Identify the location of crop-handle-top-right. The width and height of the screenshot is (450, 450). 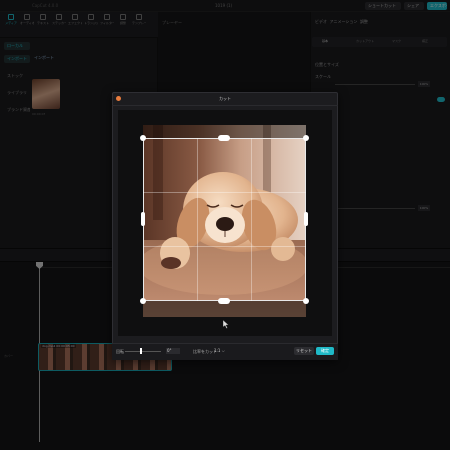
(306, 138).